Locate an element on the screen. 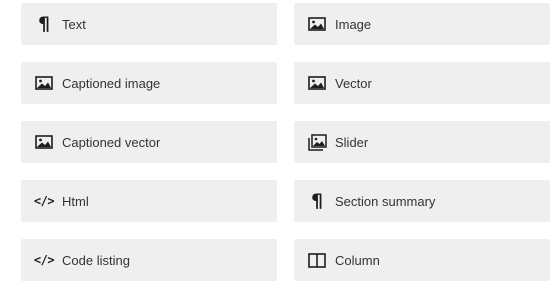  block-captioned-vector: Captioned vector is located at coordinates (149, 142).